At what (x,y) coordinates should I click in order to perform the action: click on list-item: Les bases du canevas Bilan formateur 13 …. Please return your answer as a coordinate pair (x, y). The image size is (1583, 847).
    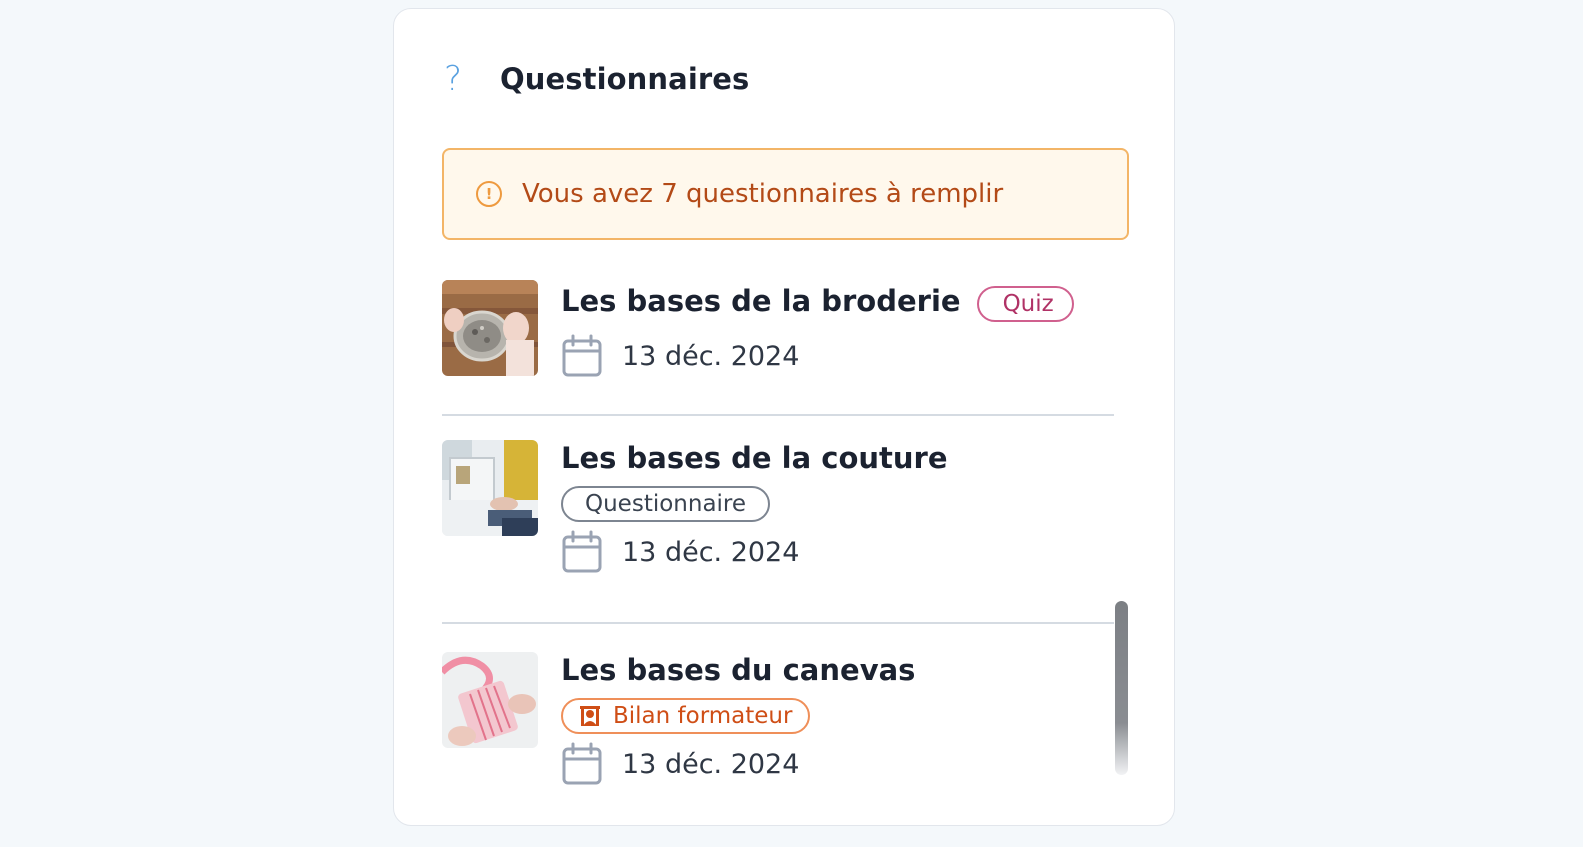
    Looking at the image, I should click on (778, 709).